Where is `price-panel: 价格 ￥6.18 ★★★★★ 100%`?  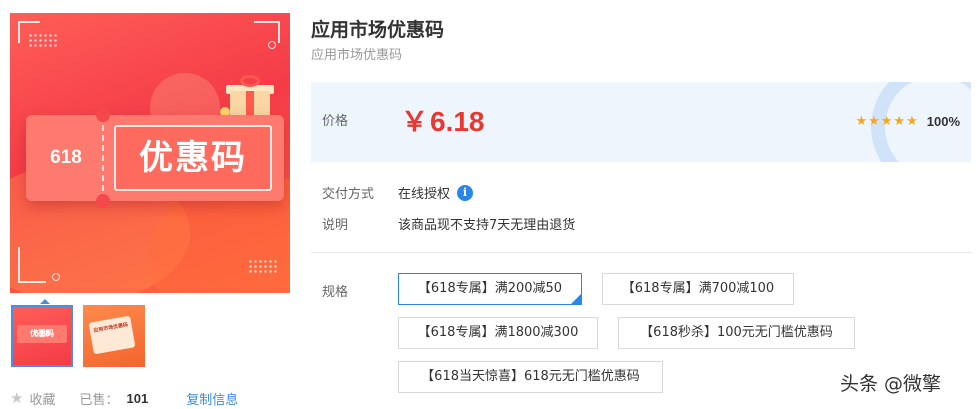 price-panel: 价格 ￥6.18 ★★★★★ 100% is located at coordinates (641, 122).